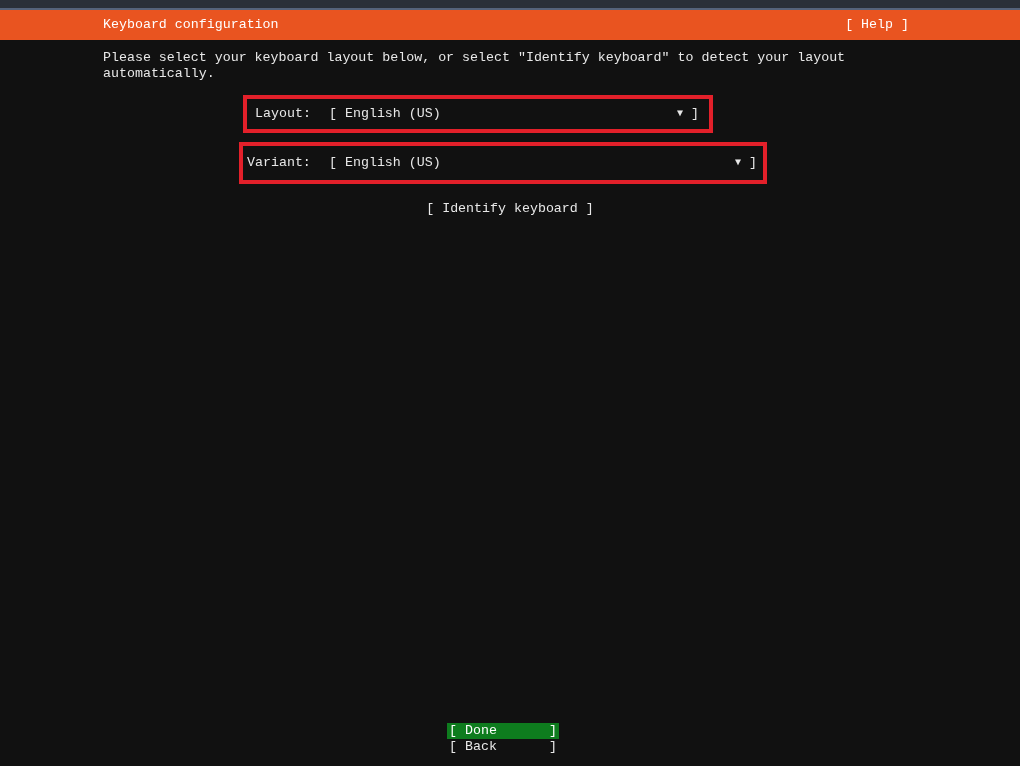 The width and height of the screenshot is (1020, 766). What do you see at coordinates (503, 163) in the screenshot?
I see `dropdown-field: Variant: [ English (US) ▼ ]` at bounding box center [503, 163].